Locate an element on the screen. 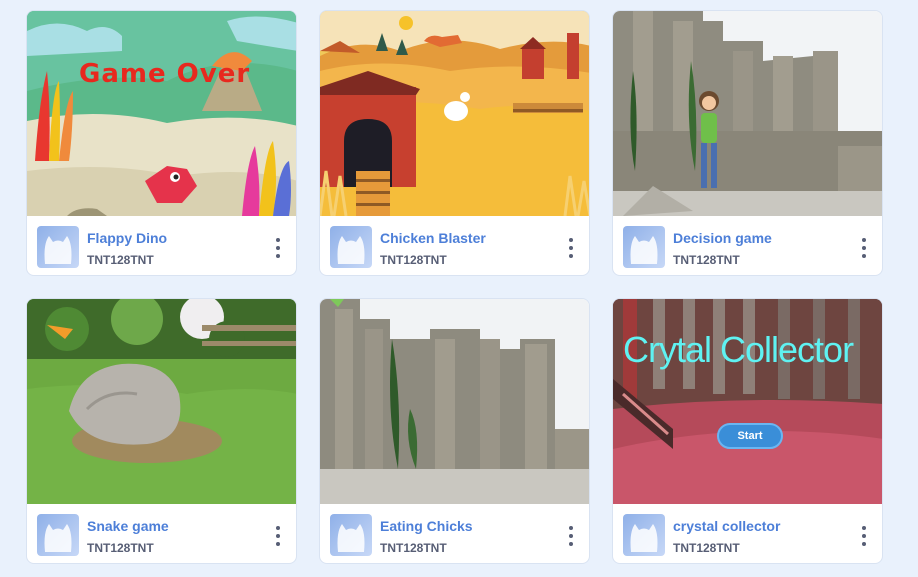  project-thumbnail: Crytal Collector Start is located at coordinates (747, 401).